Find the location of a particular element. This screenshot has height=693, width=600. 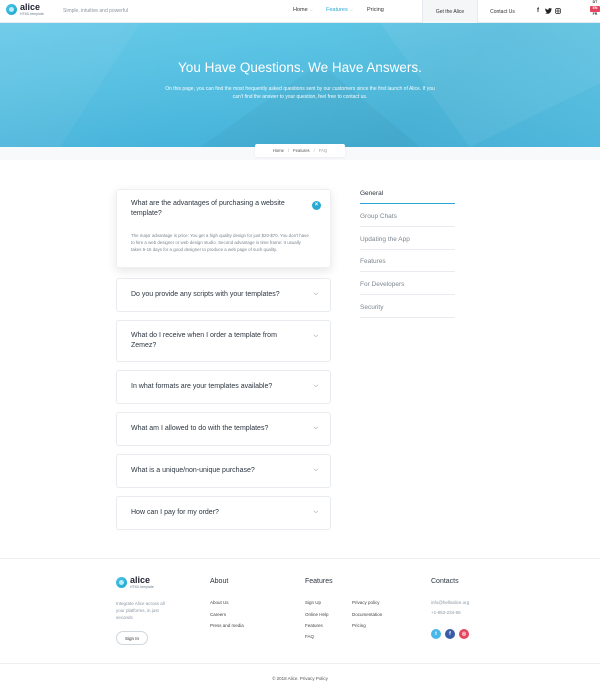

lang-option: FR is located at coordinates (595, 14).